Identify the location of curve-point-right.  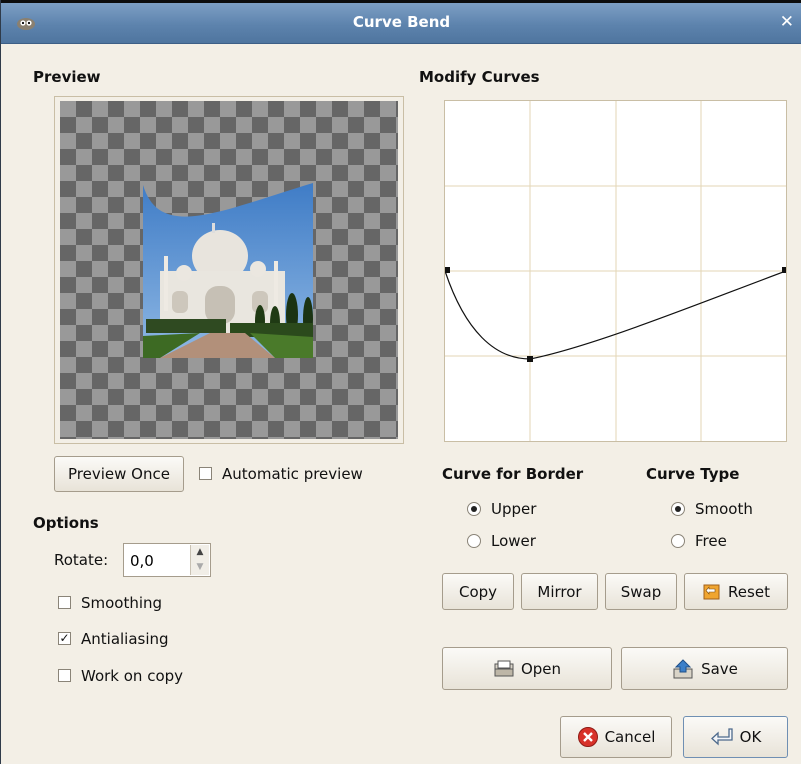
(785, 270).